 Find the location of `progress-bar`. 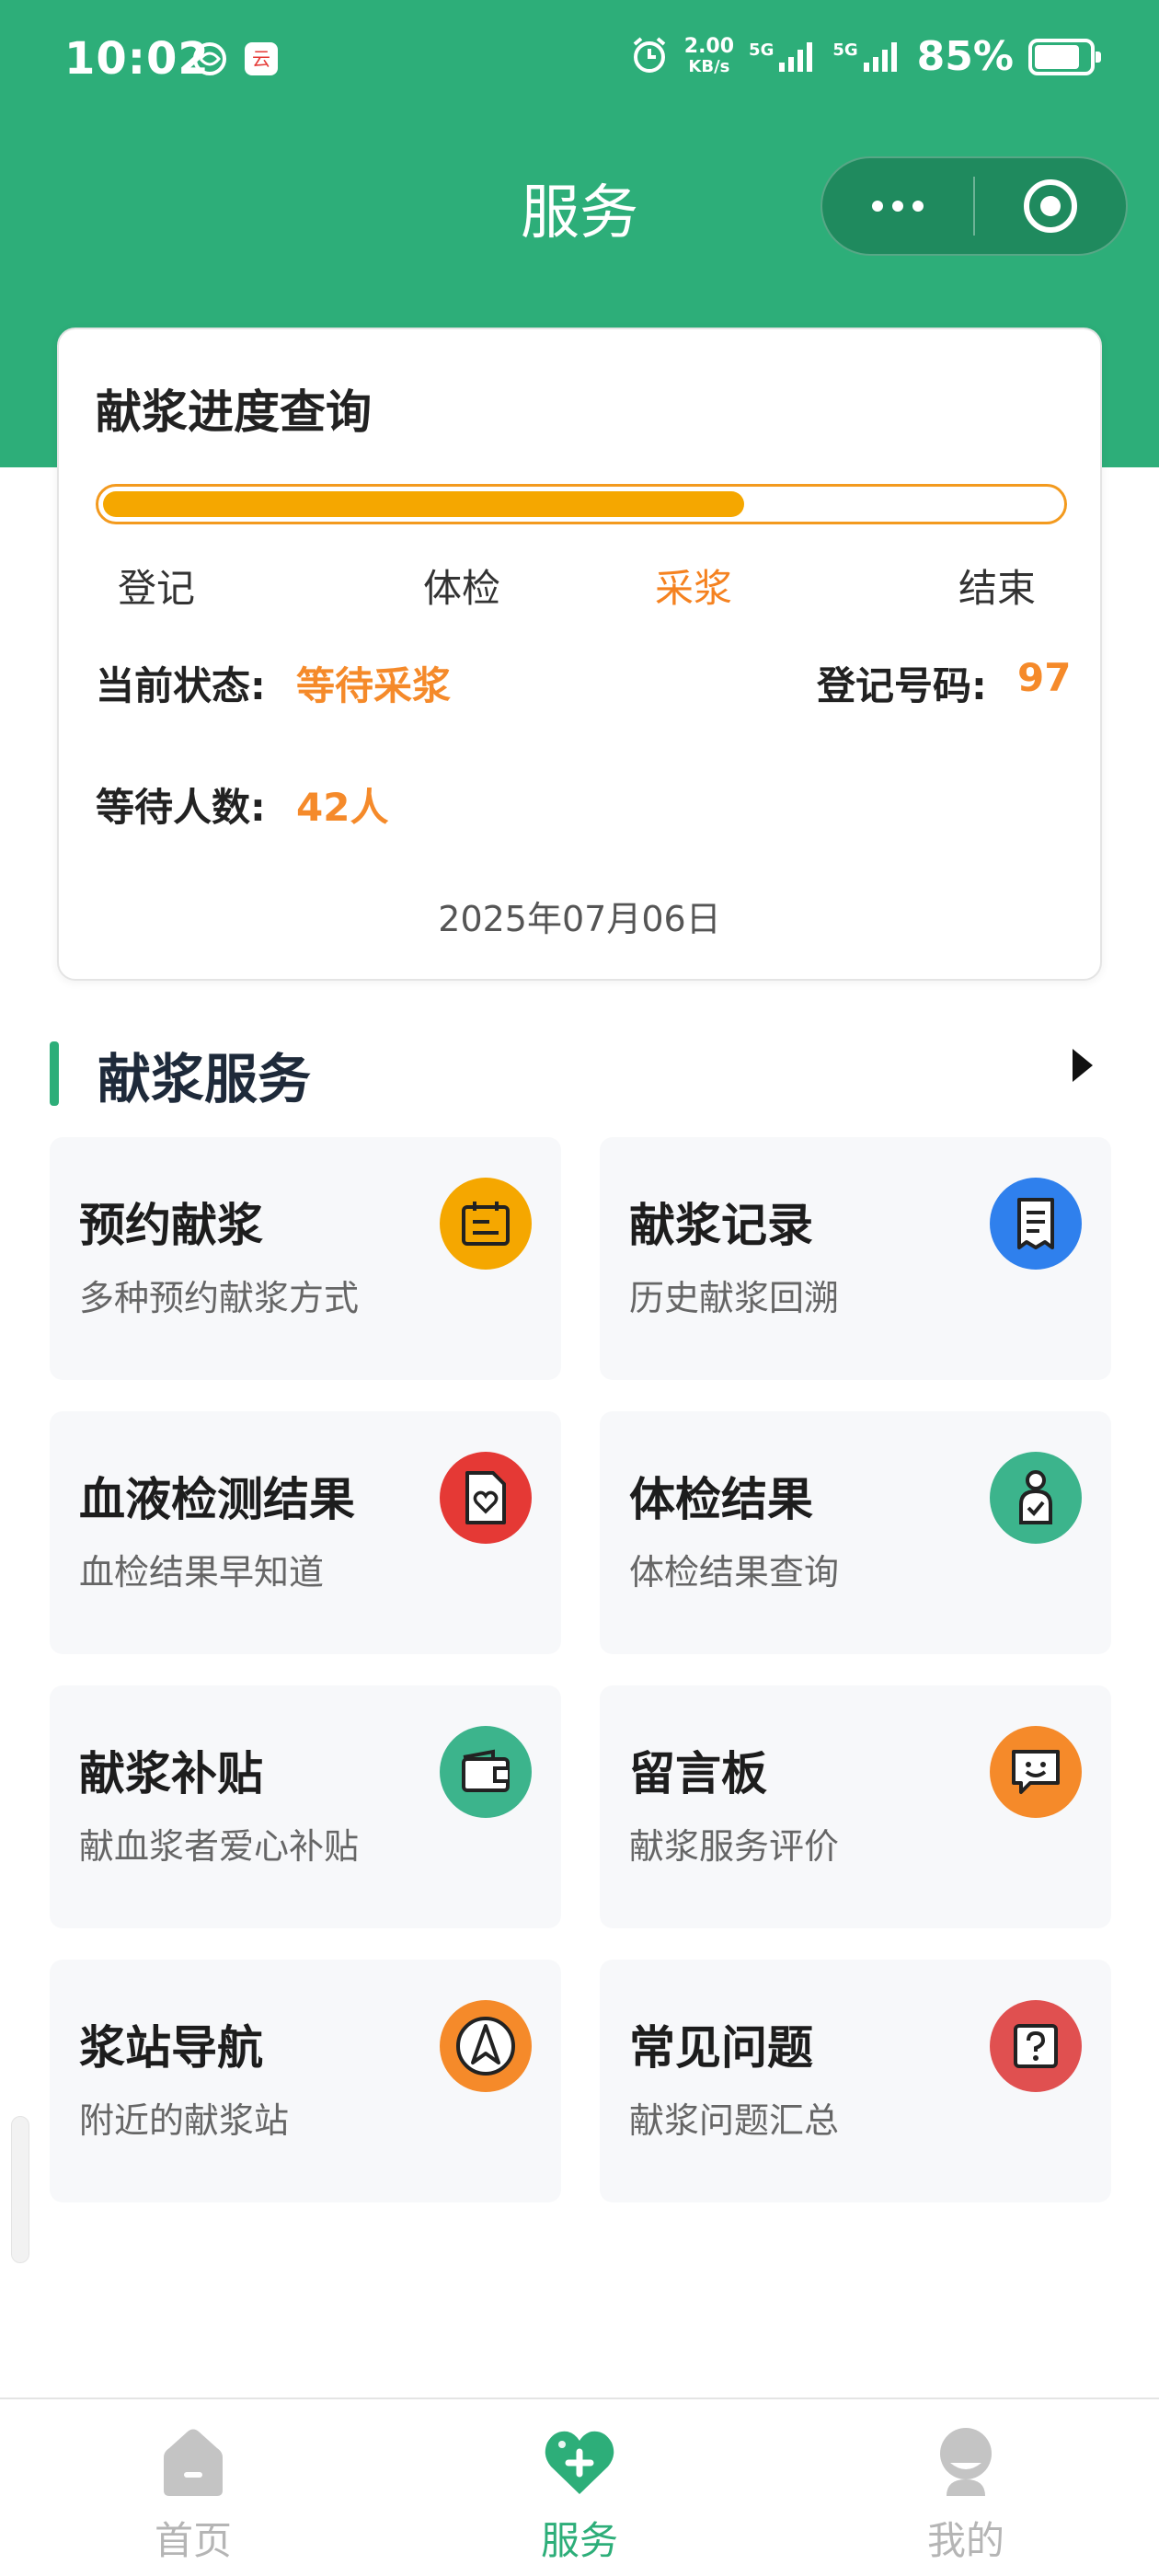

progress-bar is located at coordinates (581, 504).